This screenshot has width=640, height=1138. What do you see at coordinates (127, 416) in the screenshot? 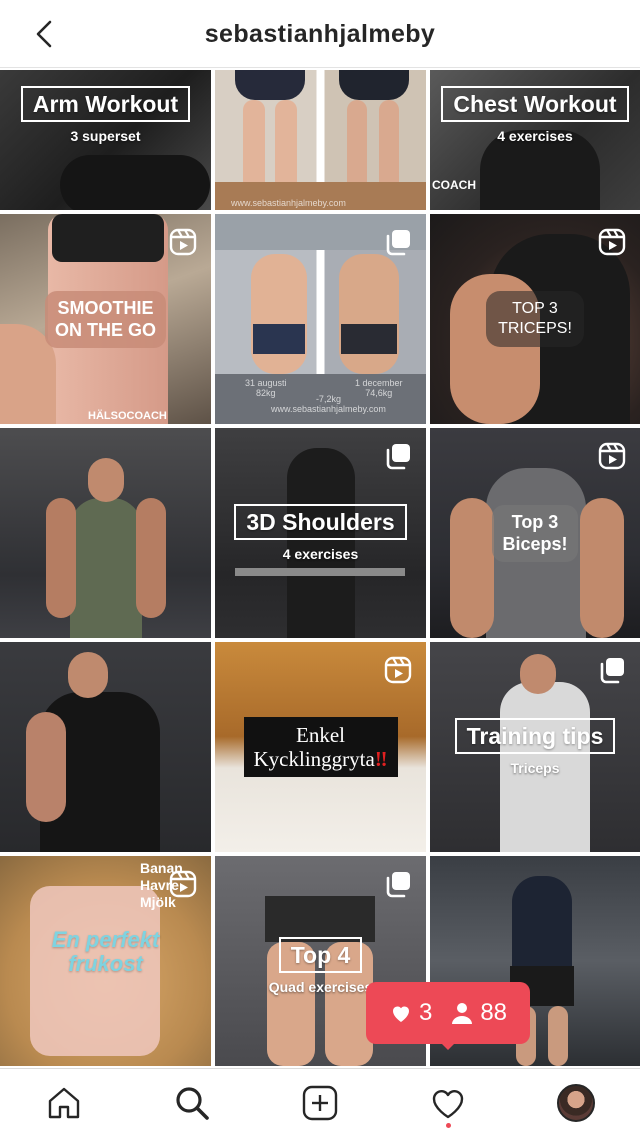
I see `bottom-text: HÄLSOCOACH` at bounding box center [127, 416].